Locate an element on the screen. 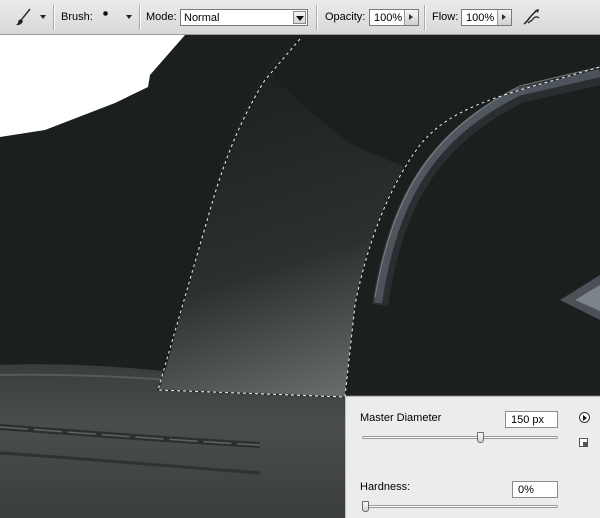 This screenshot has height=518, width=600. flow-label: Flow: is located at coordinates (445, 17).